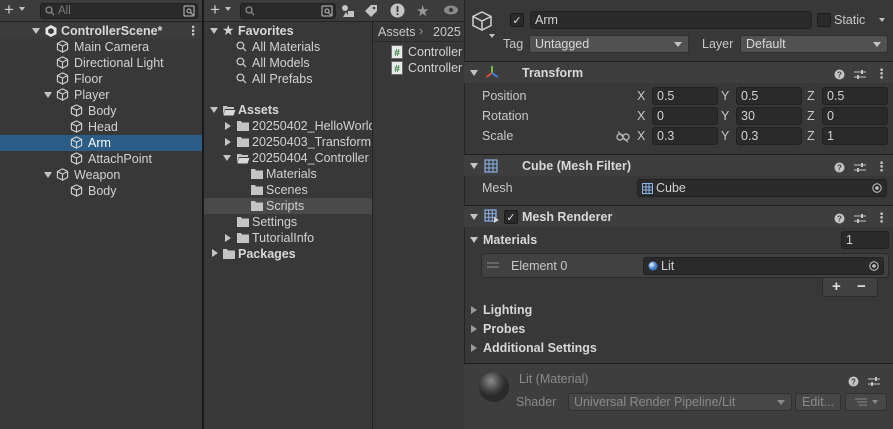 This screenshot has height=429, width=893. Describe the element at coordinates (288, 11) in the screenshot. I see `project-search-input` at that location.